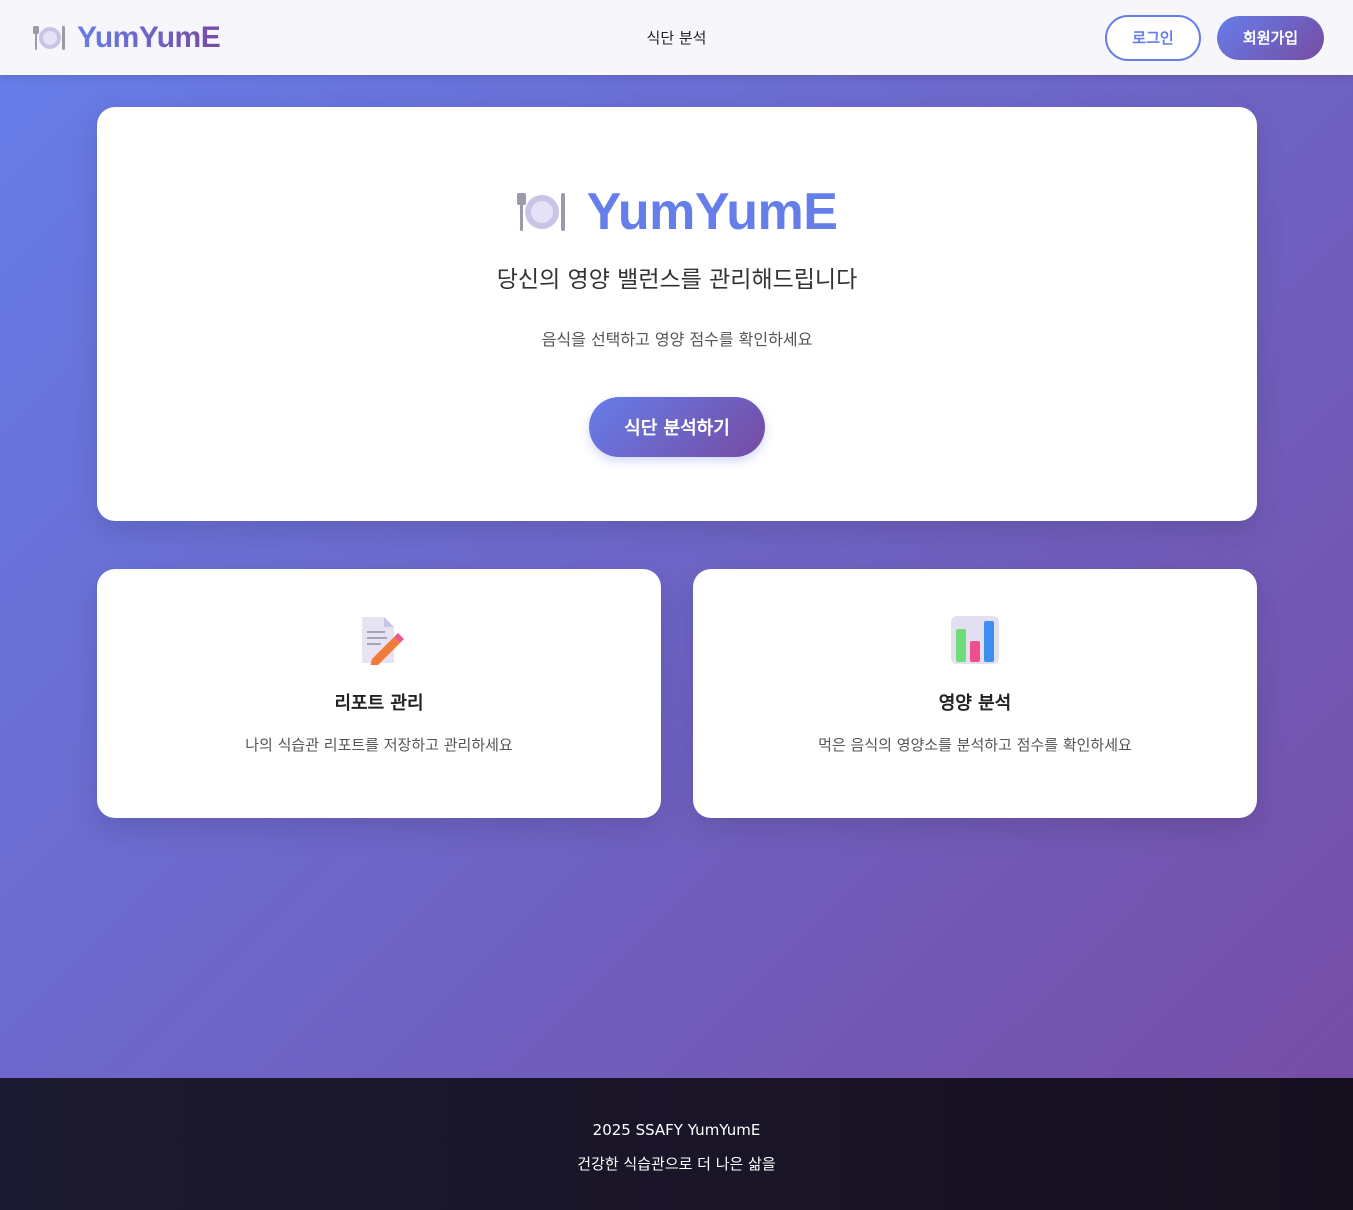  What do you see at coordinates (149, 37) in the screenshot?
I see `brand-name: YumYumE` at bounding box center [149, 37].